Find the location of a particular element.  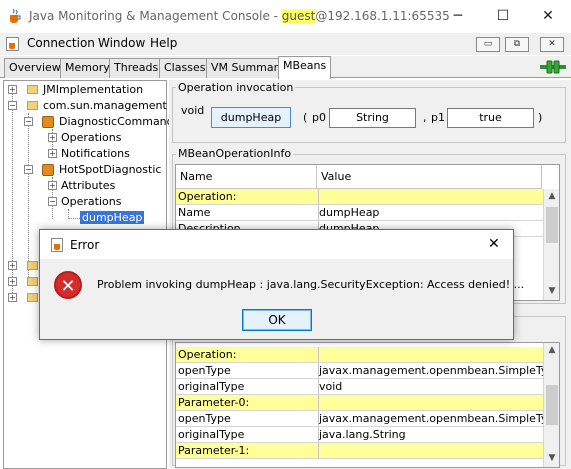

row-value: java.lang.String is located at coordinates (362, 434).